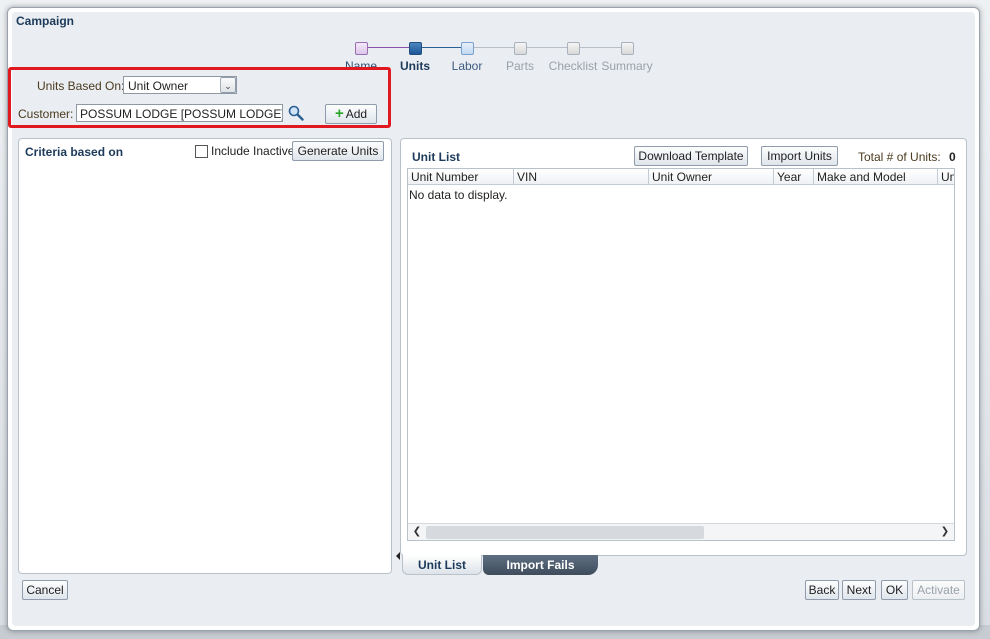  Describe the element at coordinates (581, 177) in the screenshot. I see `column-header-vin: VIN` at that location.